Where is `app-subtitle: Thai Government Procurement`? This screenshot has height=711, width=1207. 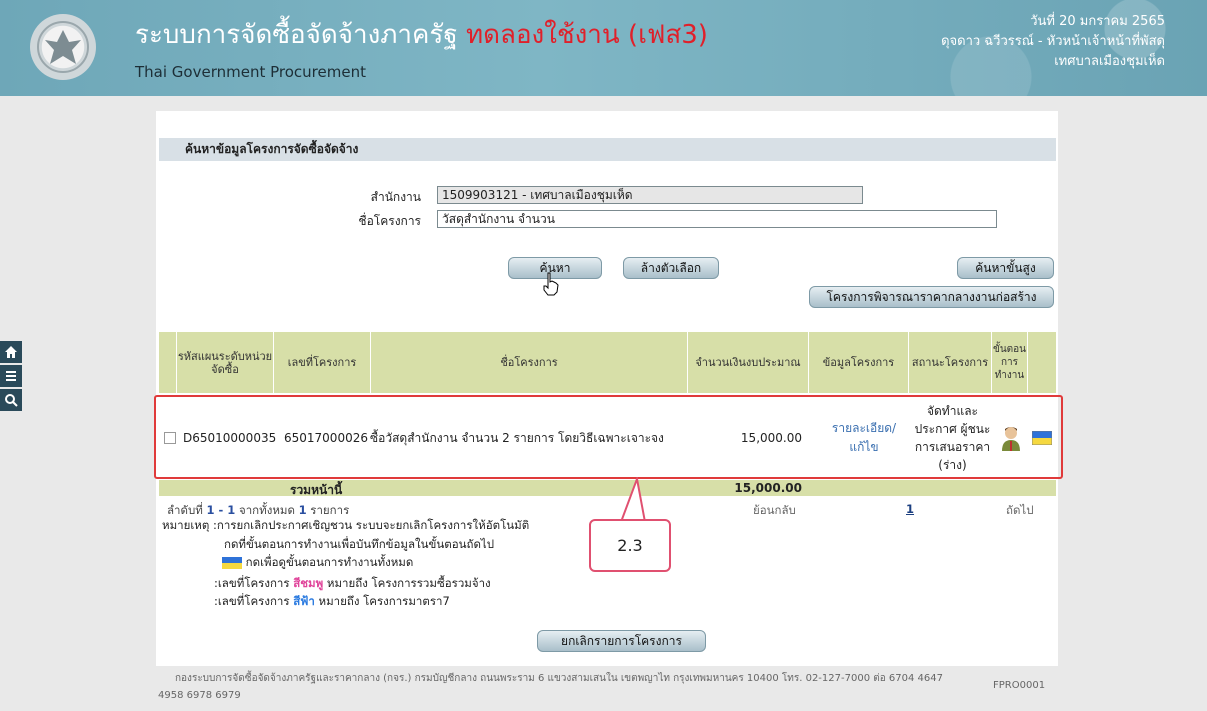 app-subtitle: Thai Government Procurement is located at coordinates (250, 72).